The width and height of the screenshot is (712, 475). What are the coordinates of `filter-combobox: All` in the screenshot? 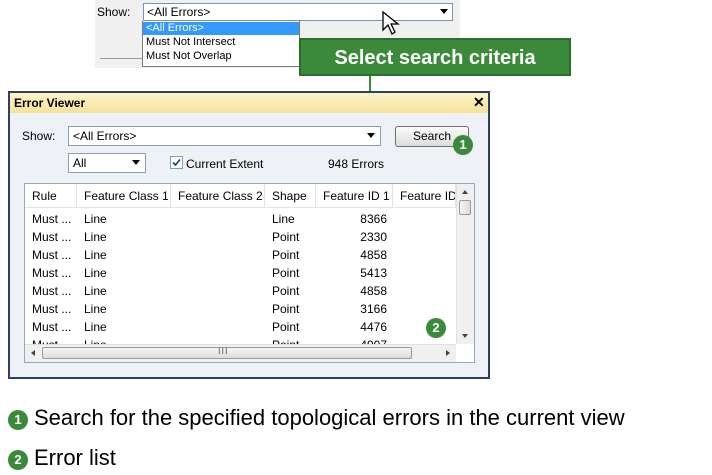 It's located at (107, 163).